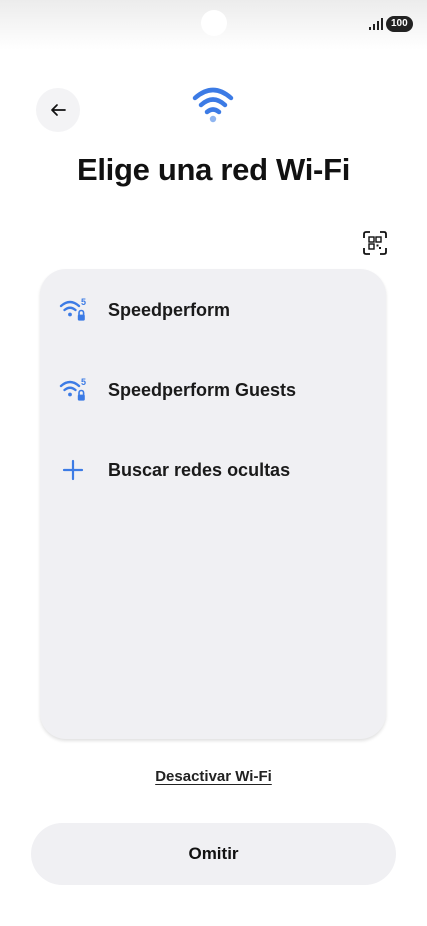 This screenshot has width=427, height=926. Describe the element at coordinates (376, 24) in the screenshot. I see `signal-icon` at that location.